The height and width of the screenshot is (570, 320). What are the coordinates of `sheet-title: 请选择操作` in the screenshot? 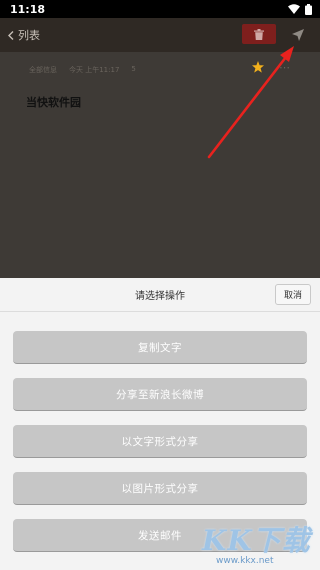 It's located at (160, 296).